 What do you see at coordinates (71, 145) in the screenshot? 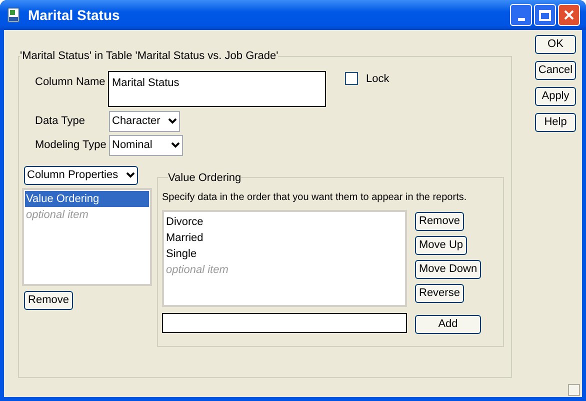
I see `modeling-type-label: Modeling Type` at bounding box center [71, 145].